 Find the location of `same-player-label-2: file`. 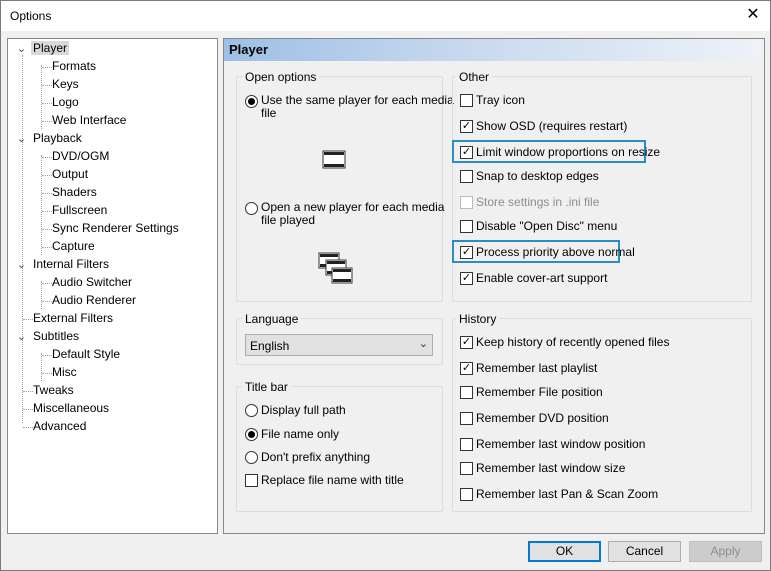

same-player-label-2: file is located at coordinates (269, 113).